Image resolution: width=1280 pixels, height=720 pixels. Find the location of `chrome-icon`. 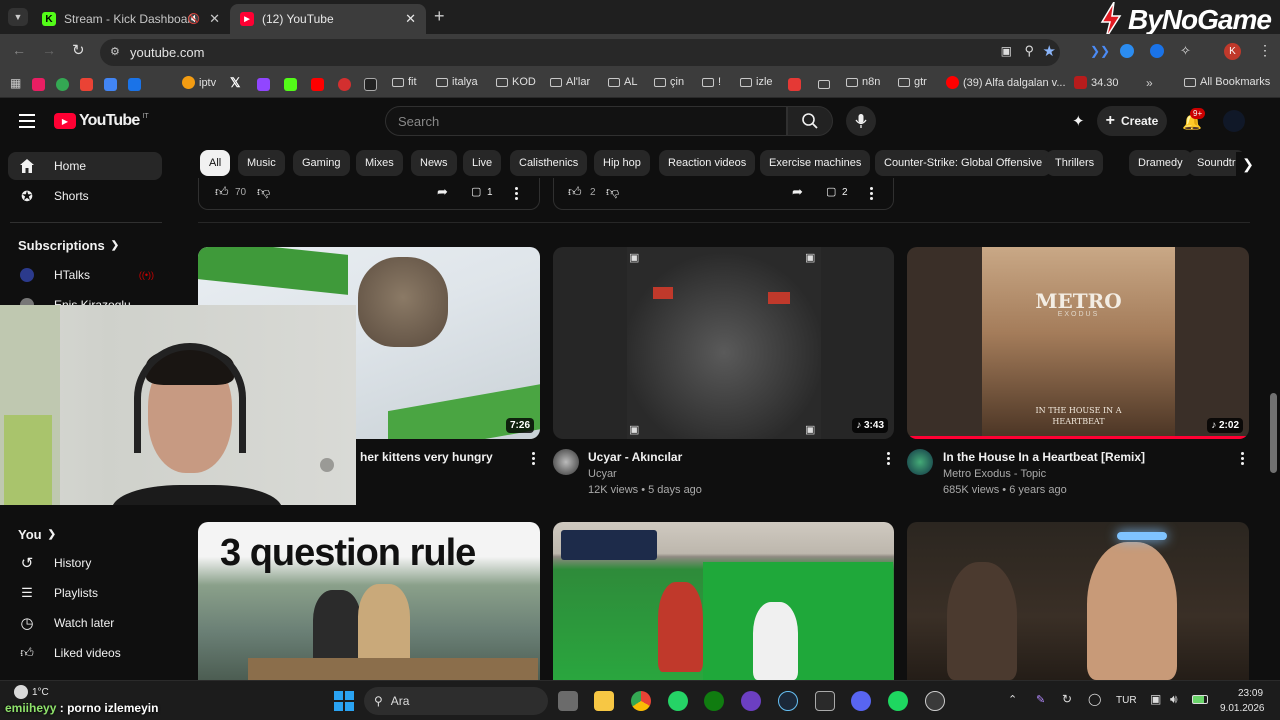

chrome-icon is located at coordinates (641, 701).